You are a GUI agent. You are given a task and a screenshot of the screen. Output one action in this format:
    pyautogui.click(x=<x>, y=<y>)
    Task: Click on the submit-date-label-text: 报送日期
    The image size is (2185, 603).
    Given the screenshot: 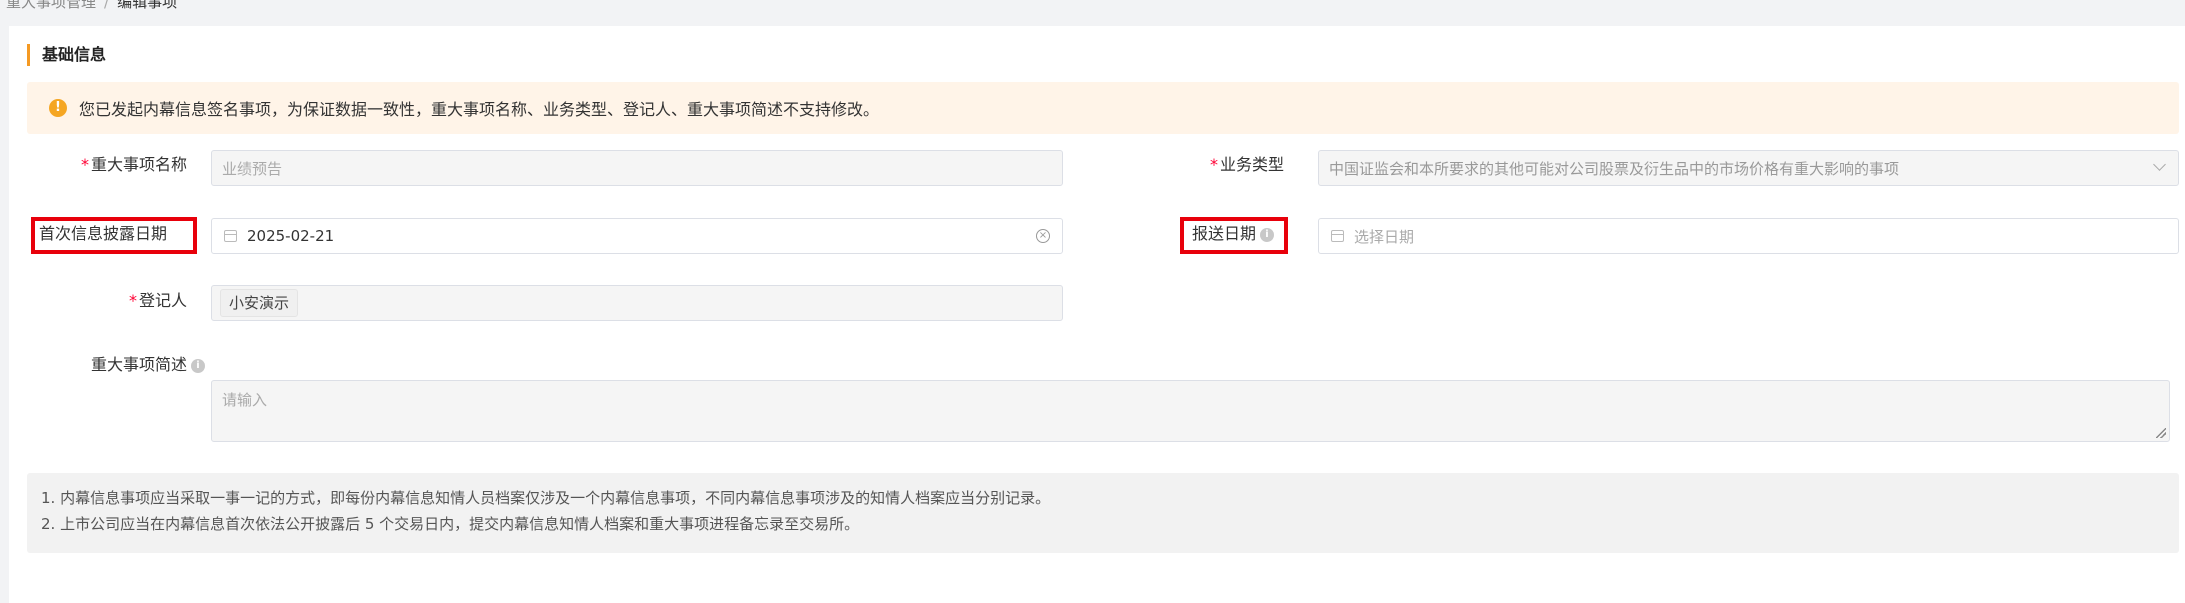 What is the action you would take?
    pyautogui.click(x=1224, y=233)
    